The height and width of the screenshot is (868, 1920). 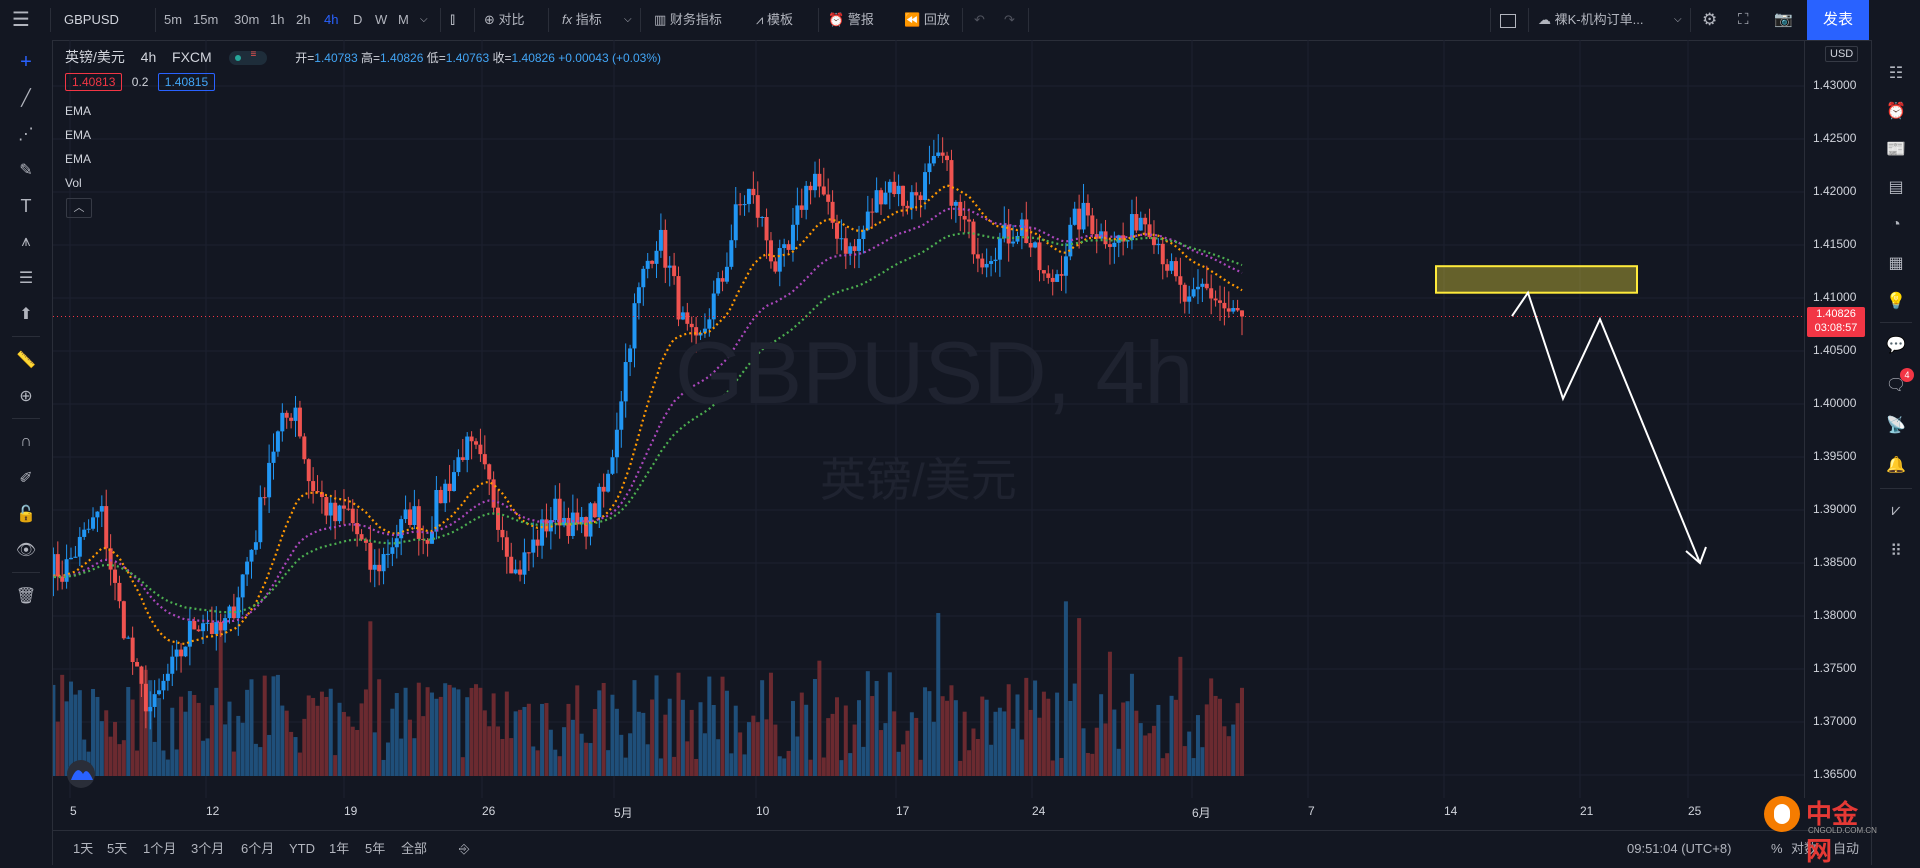 What do you see at coordinates (1842, 54) in the screenshot?
I see `currency-badge: USD` at bounding box center [1842, 54].